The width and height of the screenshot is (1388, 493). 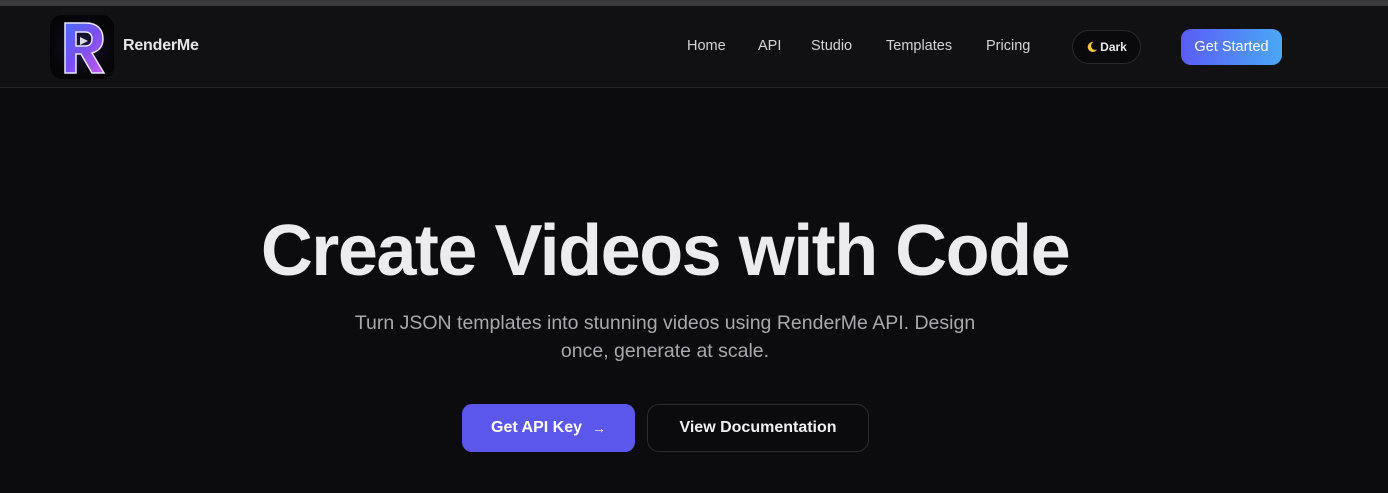 I want to click on brand-name: RenderMe, so click(x=161, y=46).